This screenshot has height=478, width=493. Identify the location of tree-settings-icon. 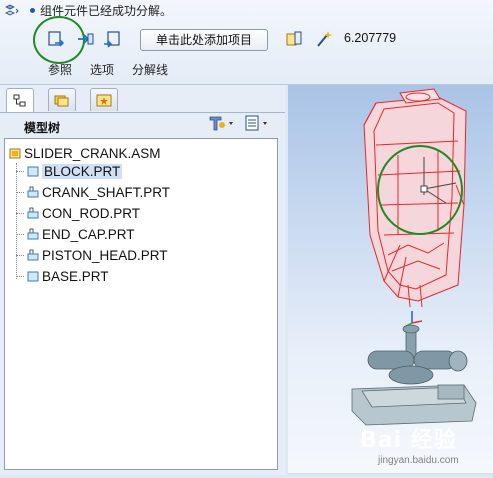
(221, 123).